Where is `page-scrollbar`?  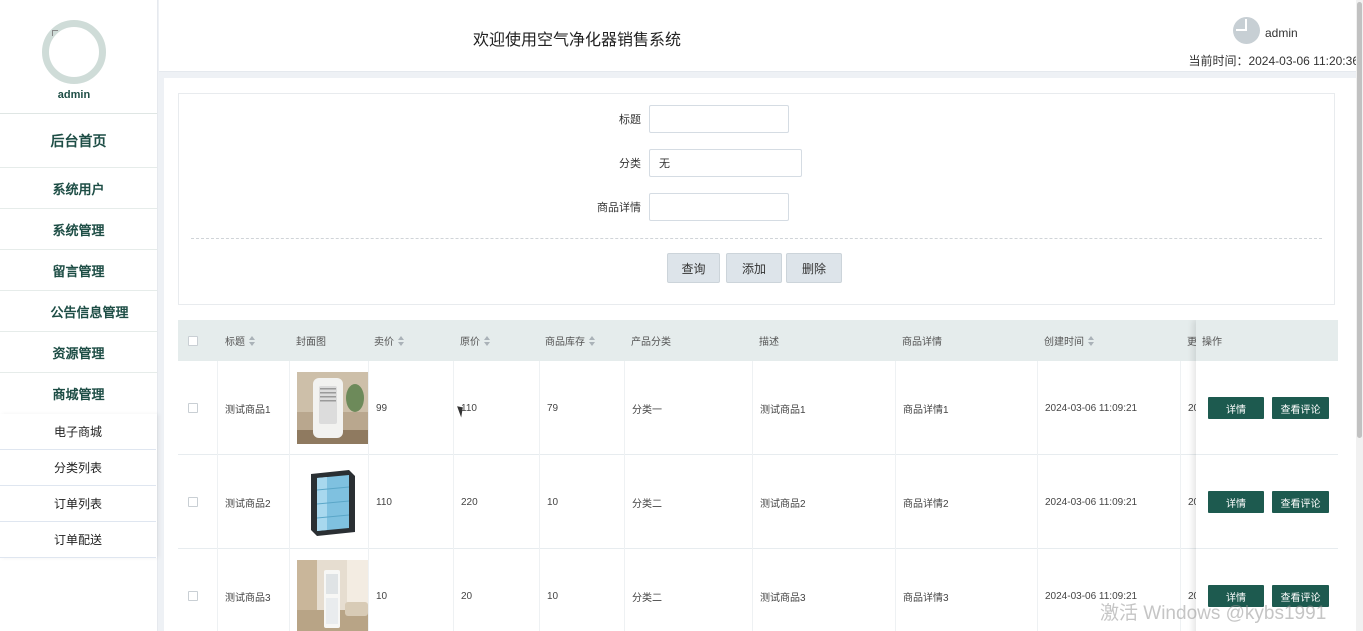
page-scrollbar is located at coordinates (1359, 315).